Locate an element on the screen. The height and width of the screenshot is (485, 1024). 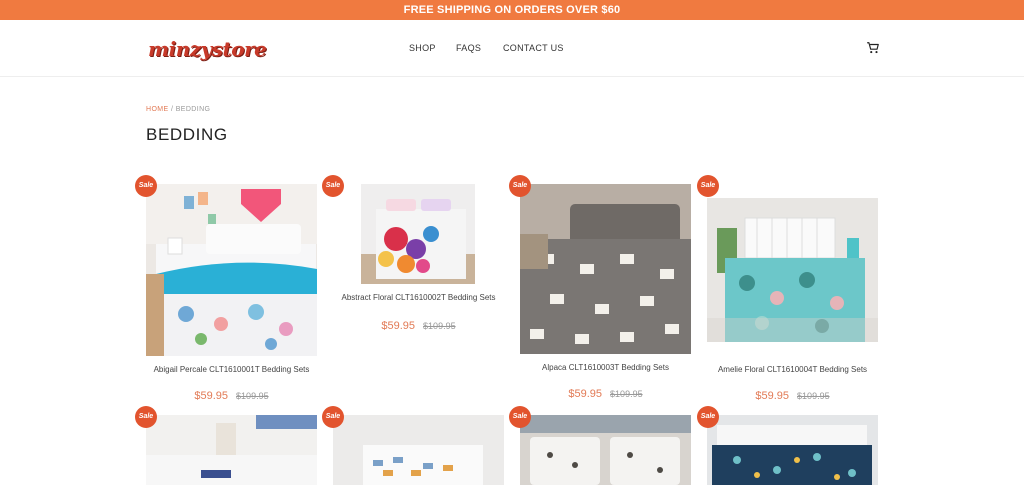
product-image-amelie-floral is located at coordinates (792, 270).